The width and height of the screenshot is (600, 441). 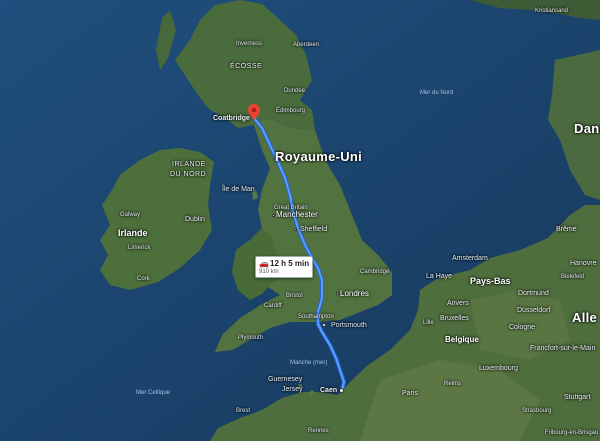 I want to click on label-galway: Galway, so click(x=130, y=215).